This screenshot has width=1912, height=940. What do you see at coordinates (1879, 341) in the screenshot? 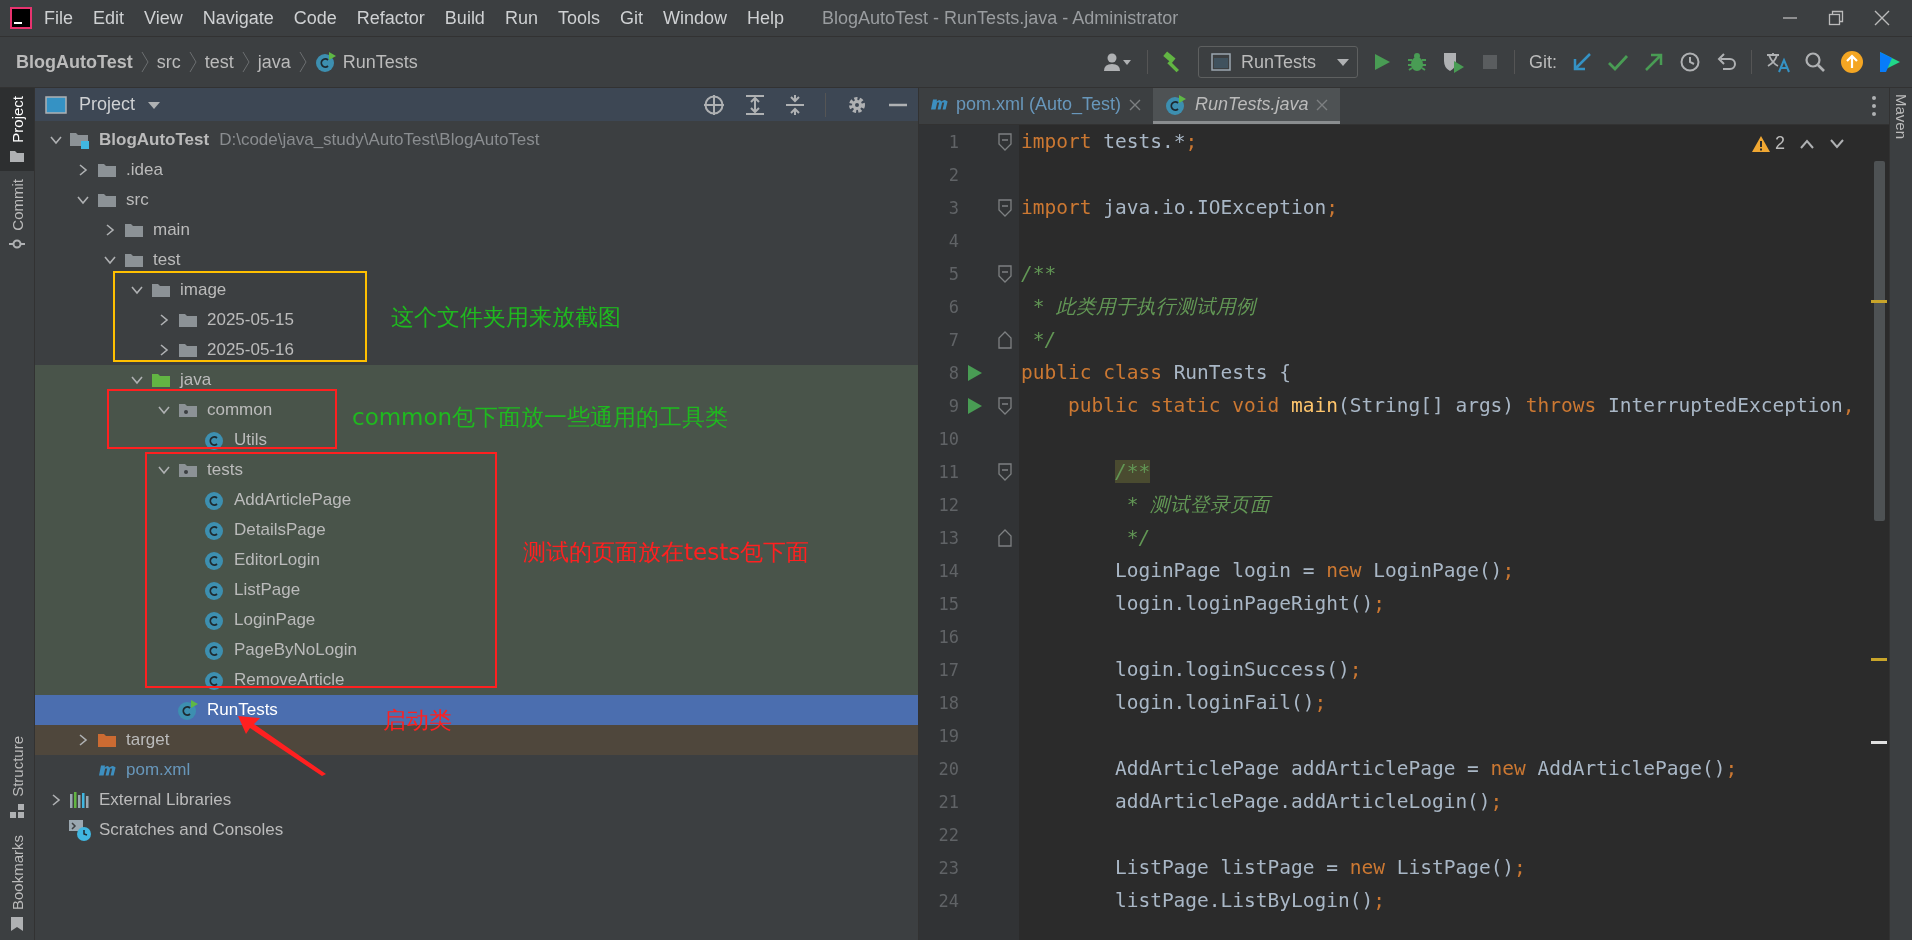
I see `scrollbar` at bounding box center [1879, 341].